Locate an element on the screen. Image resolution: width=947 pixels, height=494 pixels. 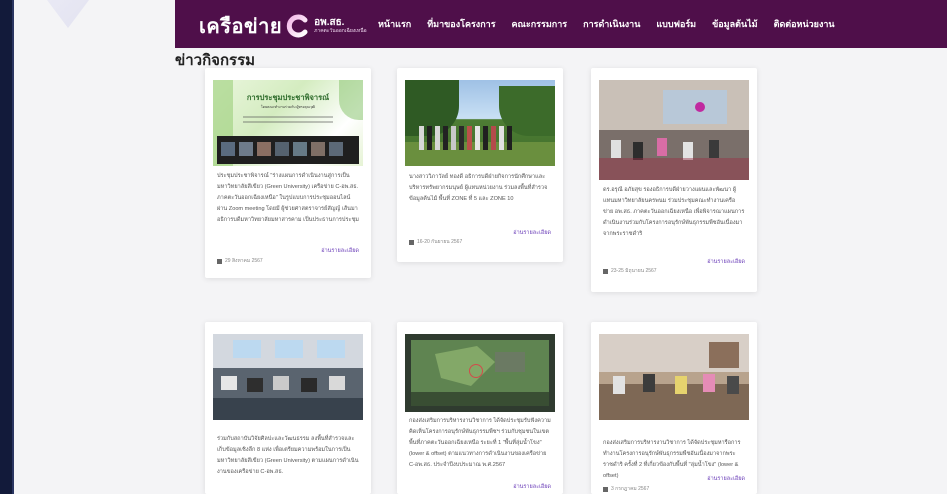
news-date-text: 16-20 กันยายน 2567 is located at coordinates (440, 242).